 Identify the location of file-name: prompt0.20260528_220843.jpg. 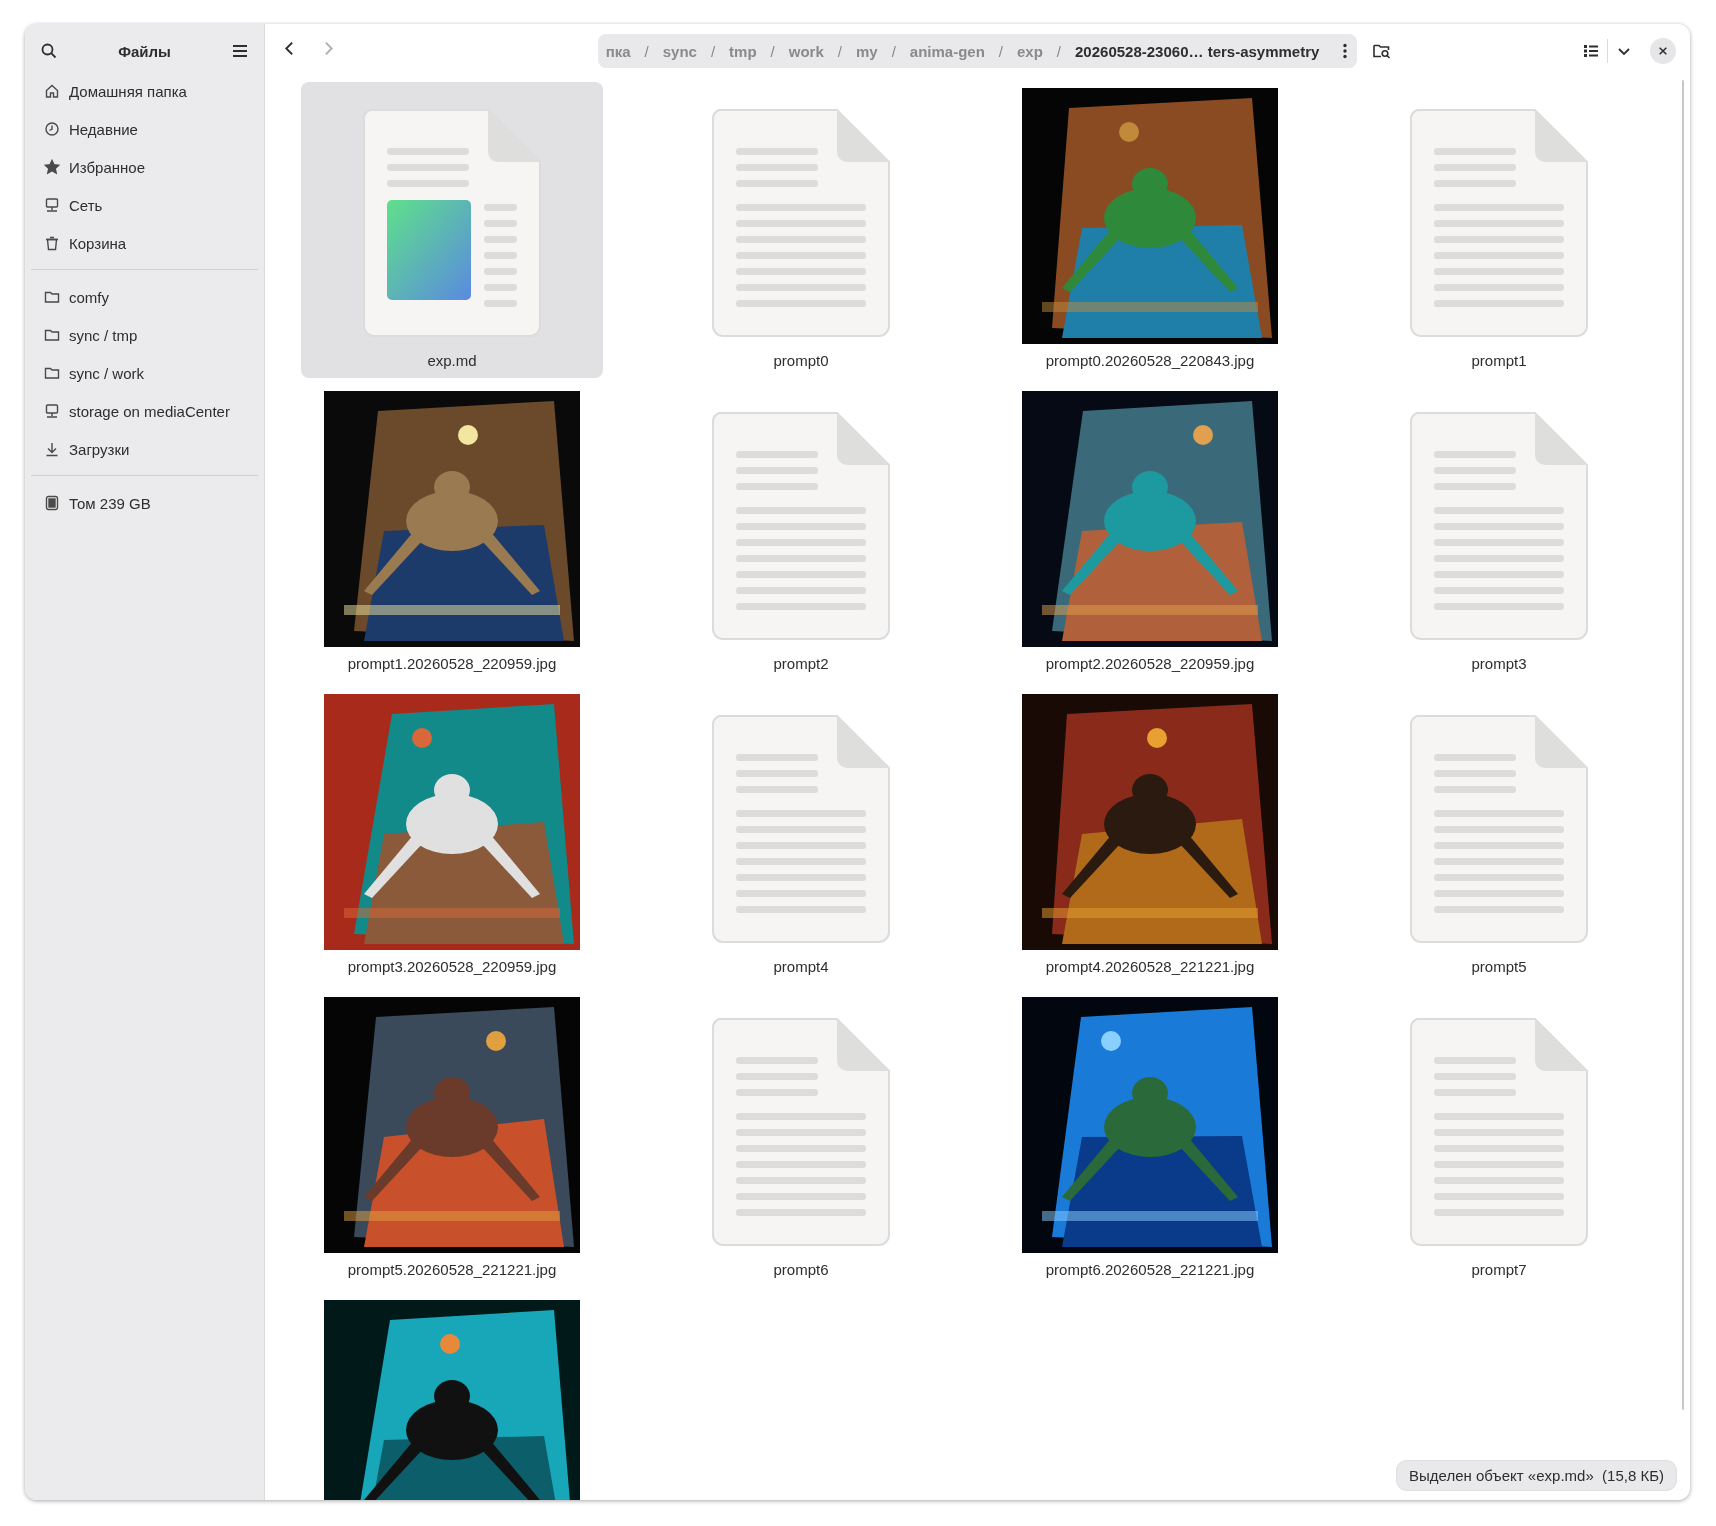
(1150, 360).